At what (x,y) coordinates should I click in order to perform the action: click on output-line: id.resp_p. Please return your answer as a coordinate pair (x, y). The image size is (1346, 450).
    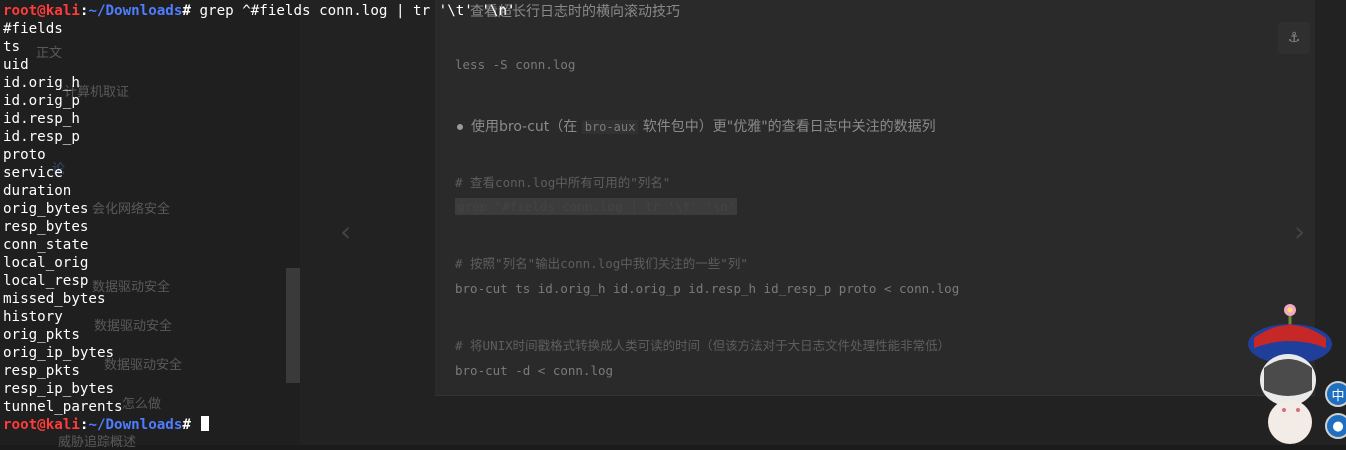
    Looking at the image, I should click on (41, 137).